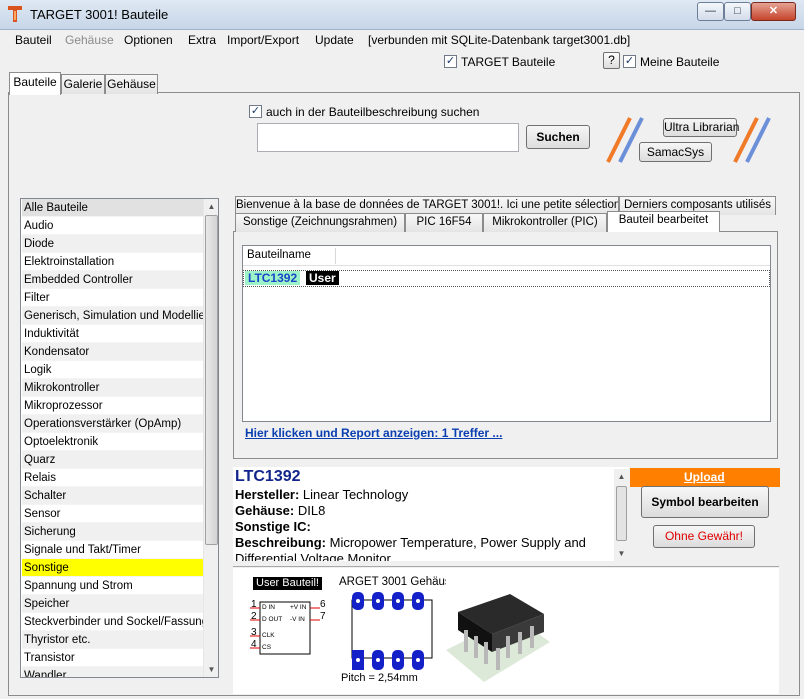 Image resolution: width=804 pixels, height=699 pixels. Describe the element at coordinates (113, 442) in the screenshot. I see `category-item: Optoelektronik` at that location.